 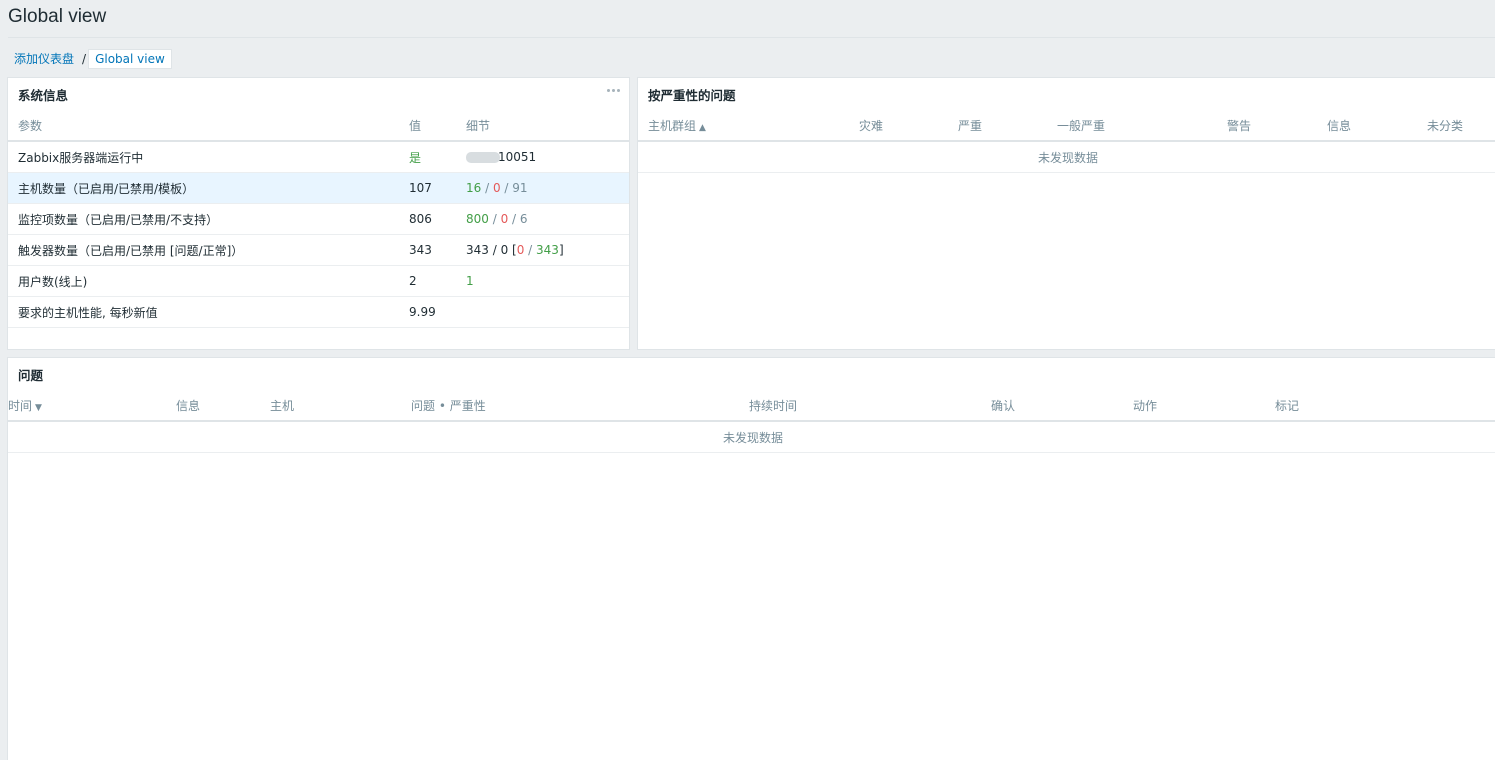 I want to click on column-header-host-group: 主机群组 ▲, so click(x=748, y=126).